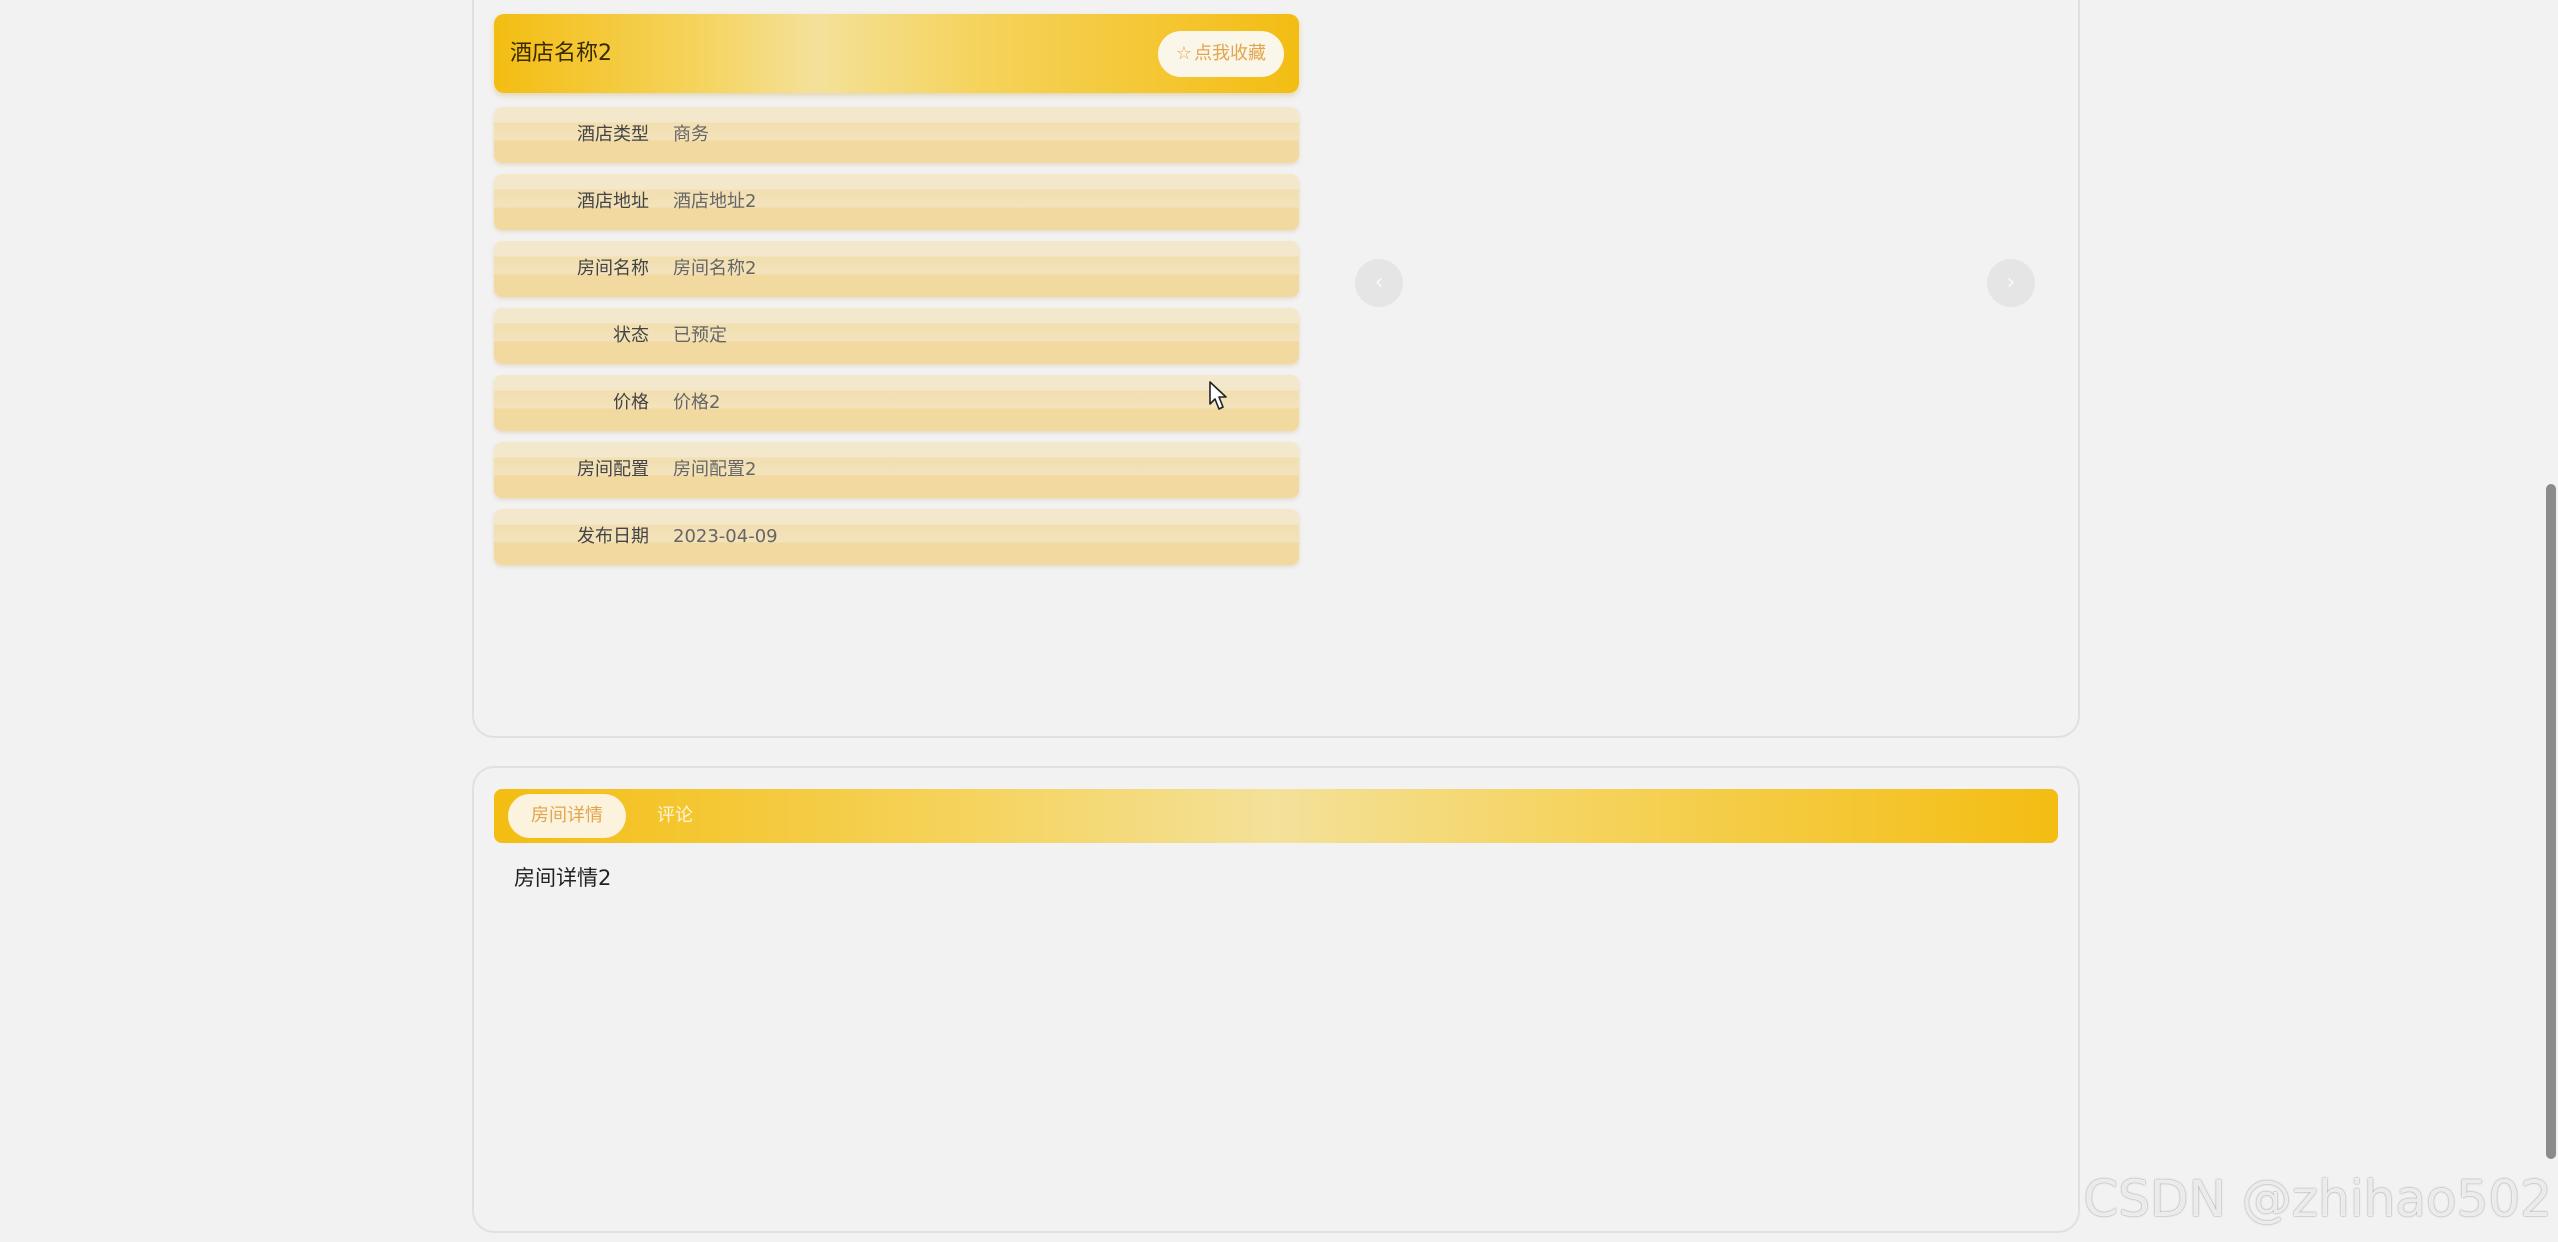 The image size is (2558, 1242). I want to click on tab-content: 房间详情2, so click(563, 878).